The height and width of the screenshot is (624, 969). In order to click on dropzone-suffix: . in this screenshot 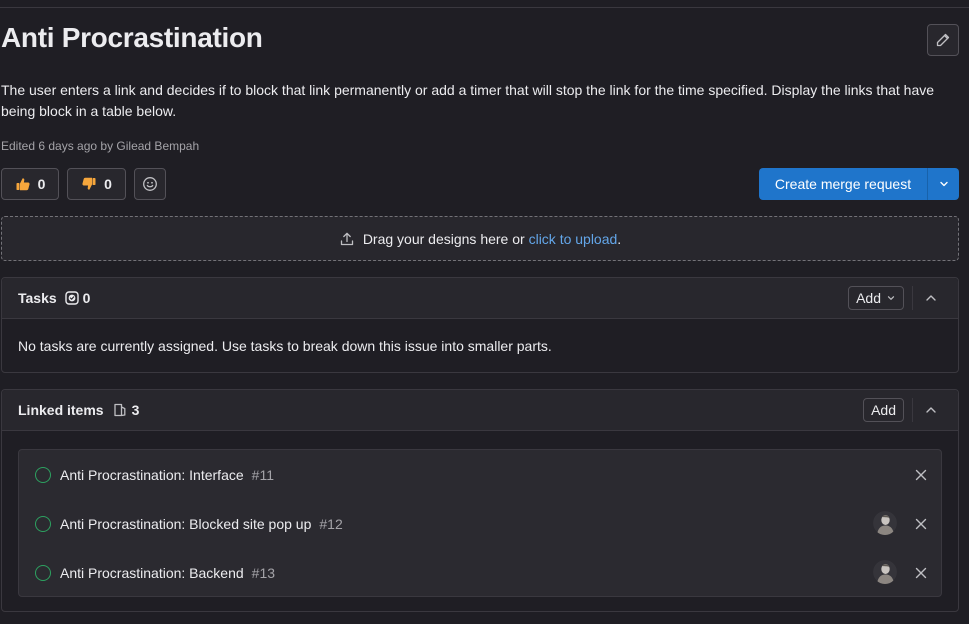, I will do `click(619, 238)`.